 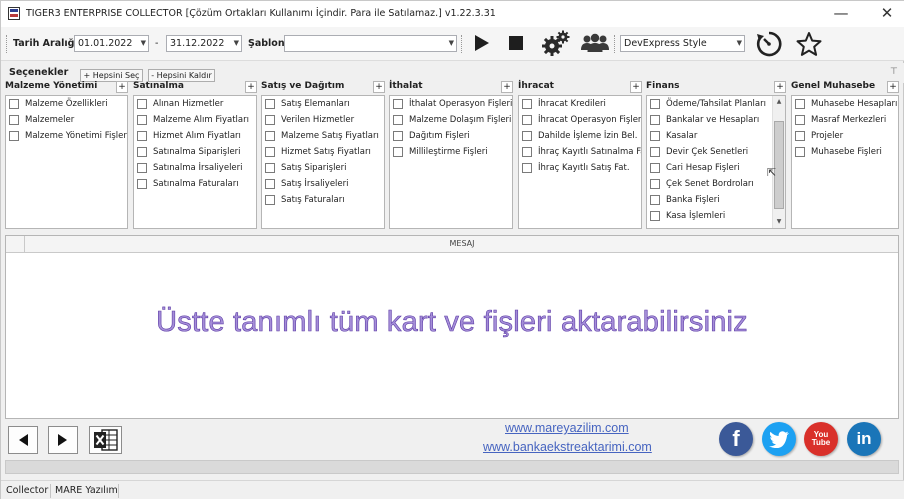 What do you see at coordinates (673, 136) in the screenshot?
I see `checklist-item: Kasalar` at bounding box center [673, 136].